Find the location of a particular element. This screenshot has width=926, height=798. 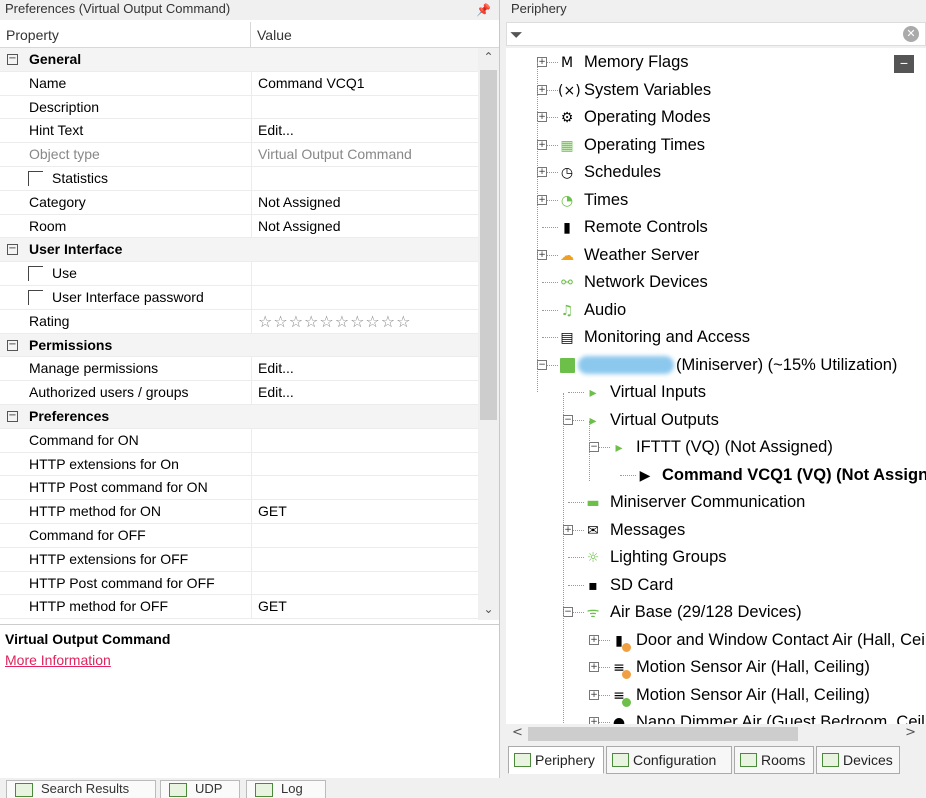

property-row: Command for OFF is located at coordinates (239, 535).